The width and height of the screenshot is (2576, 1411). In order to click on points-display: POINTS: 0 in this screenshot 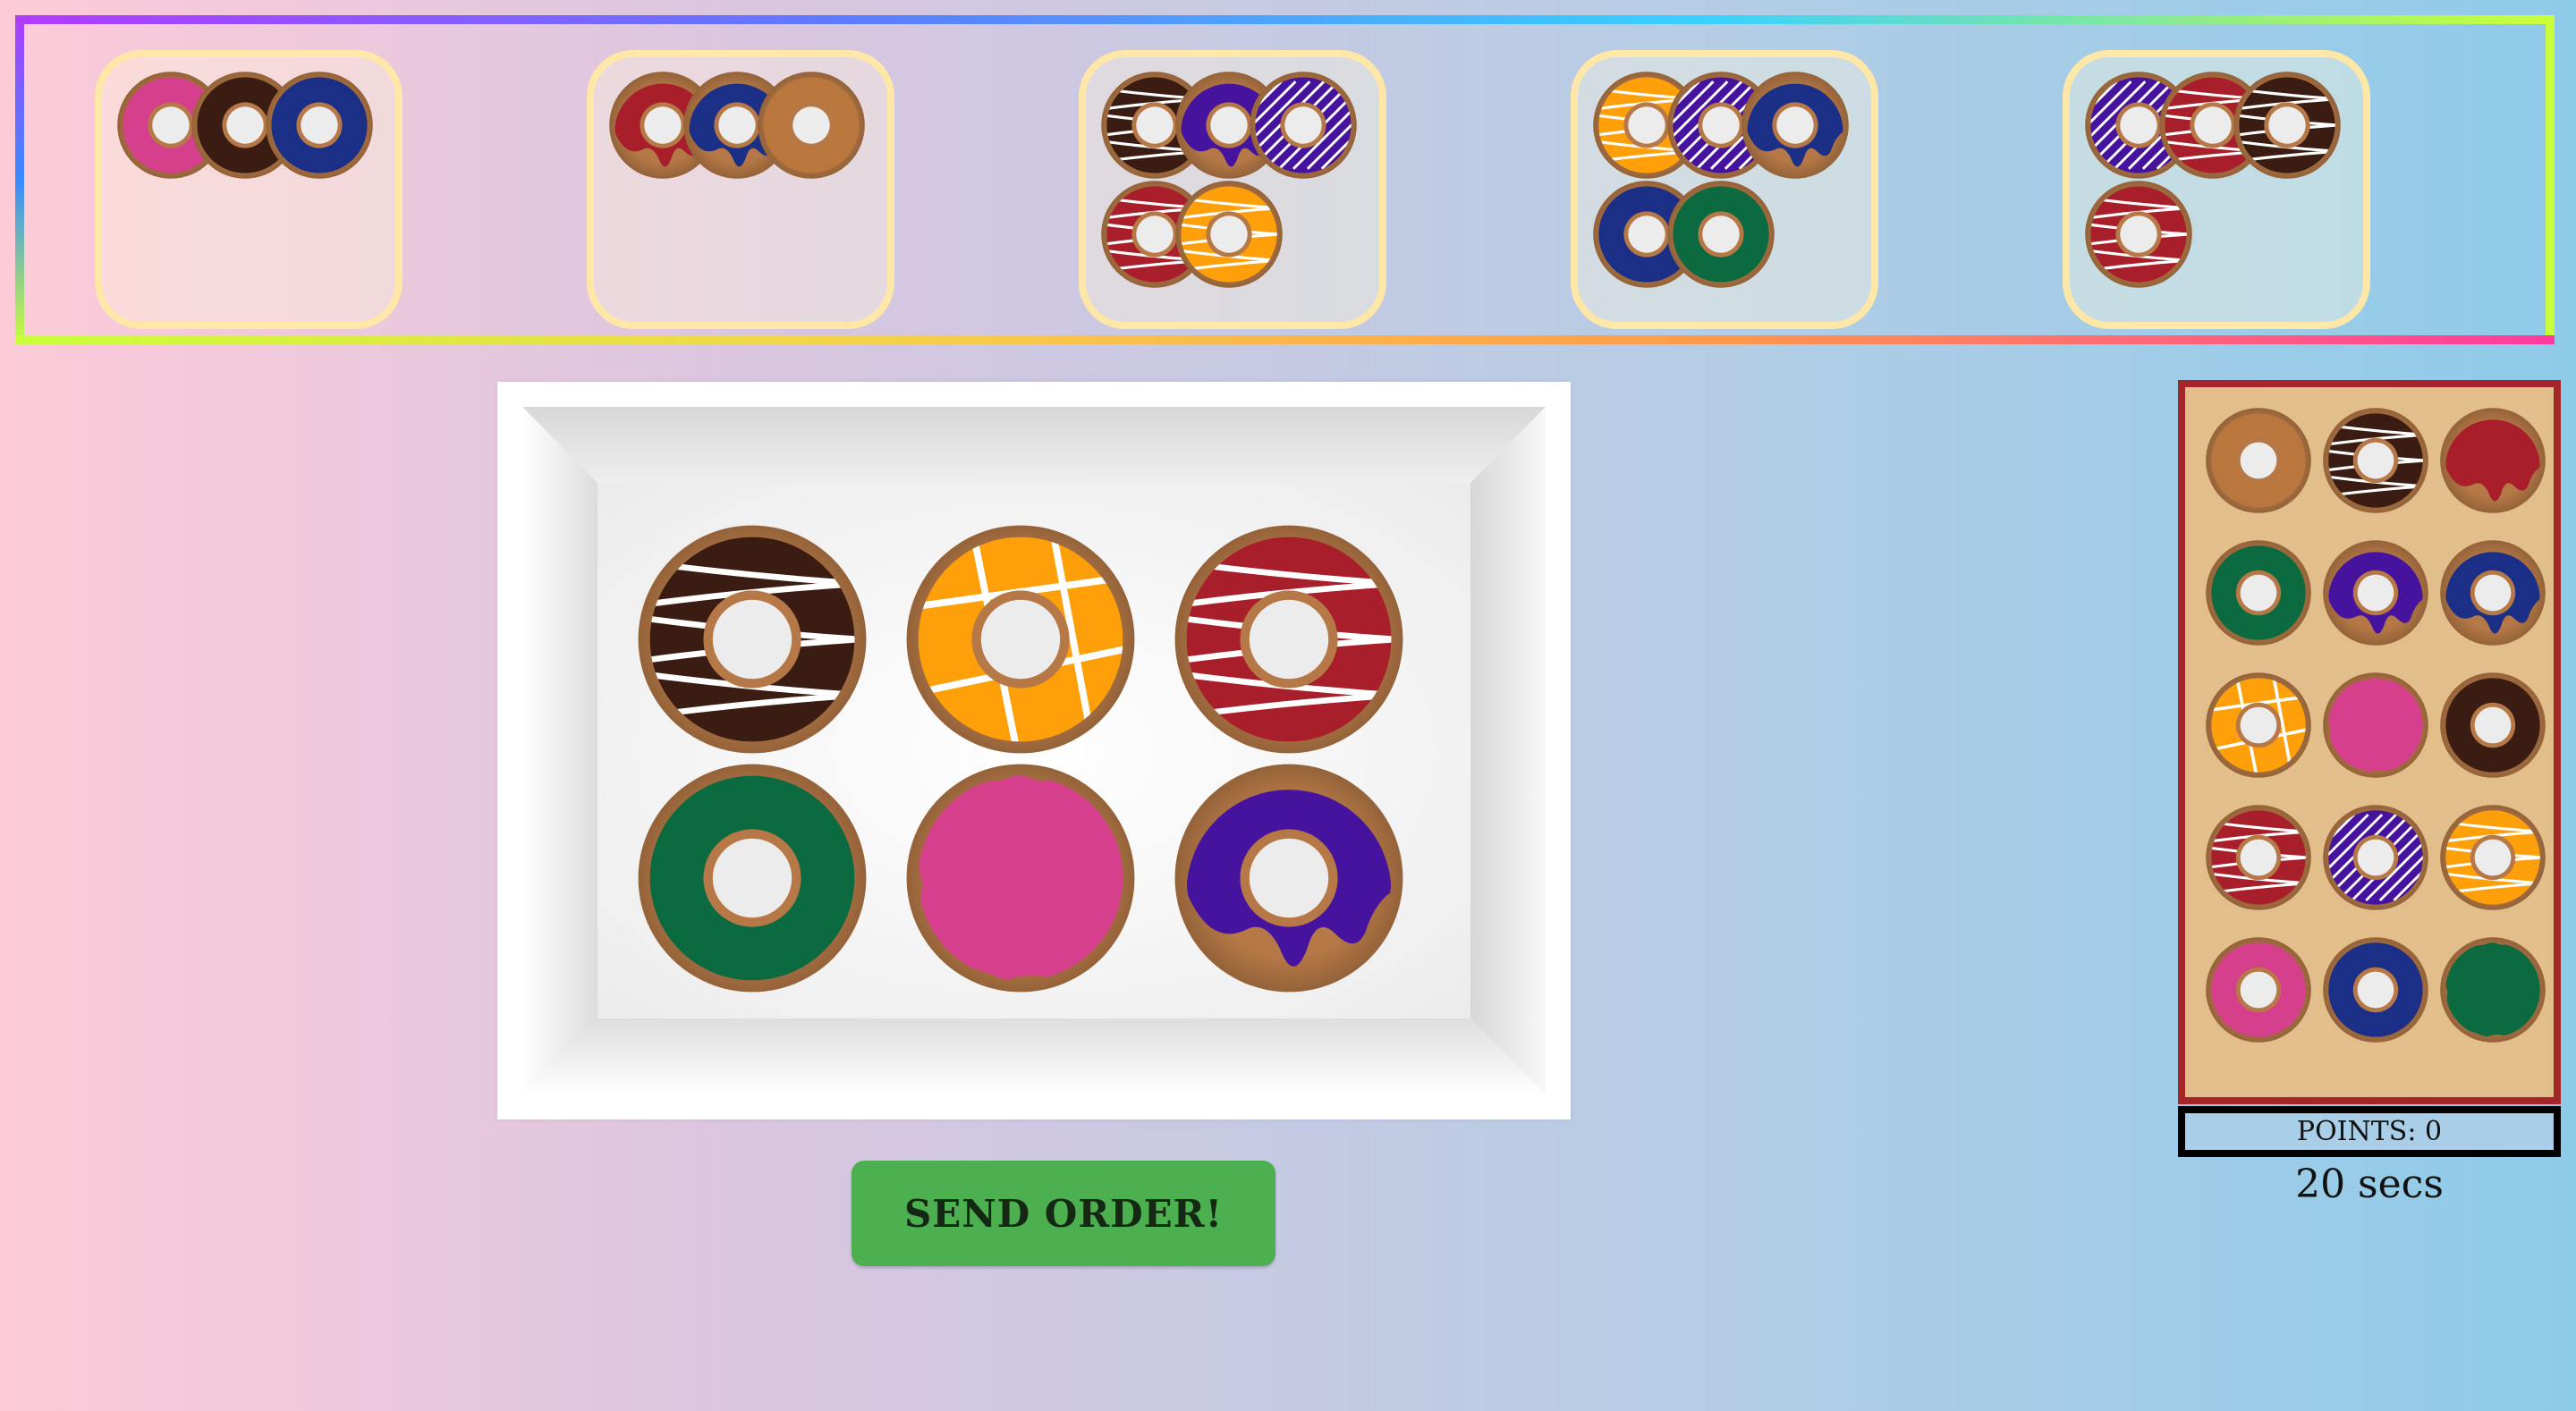, I will do `click(2369, 1131)`.